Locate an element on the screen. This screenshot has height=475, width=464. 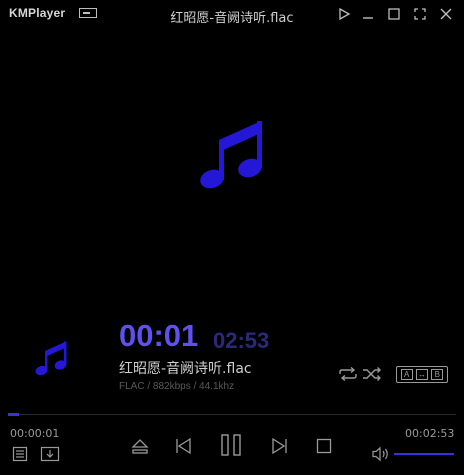
eject-icon is located at coordinates (140, 446).